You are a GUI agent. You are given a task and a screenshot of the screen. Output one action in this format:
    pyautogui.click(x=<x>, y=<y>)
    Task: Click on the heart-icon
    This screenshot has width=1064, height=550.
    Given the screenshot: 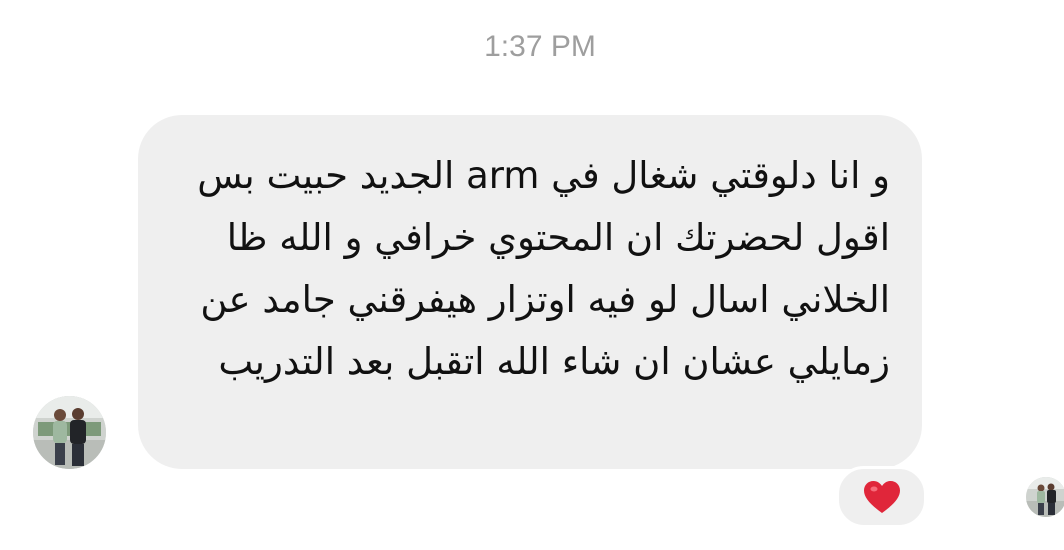 What is the action you would take?
    pyautogui.click(x=881, y=497)
    